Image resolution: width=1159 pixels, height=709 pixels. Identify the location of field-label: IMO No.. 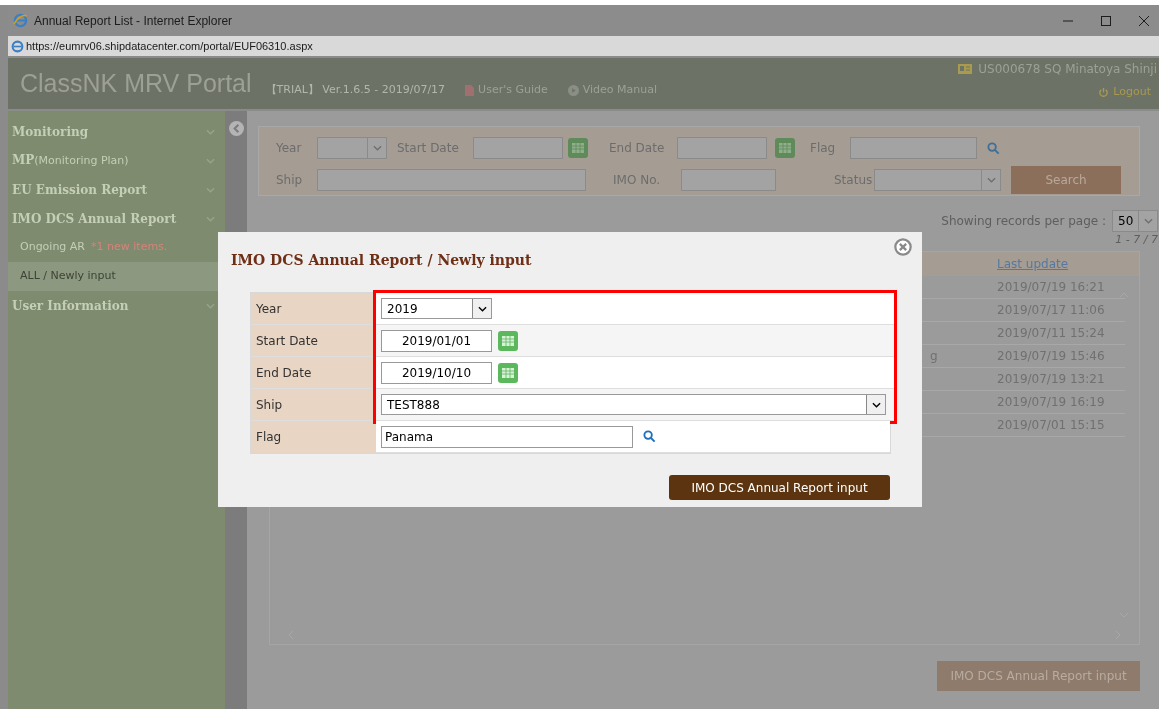
(637, 180).